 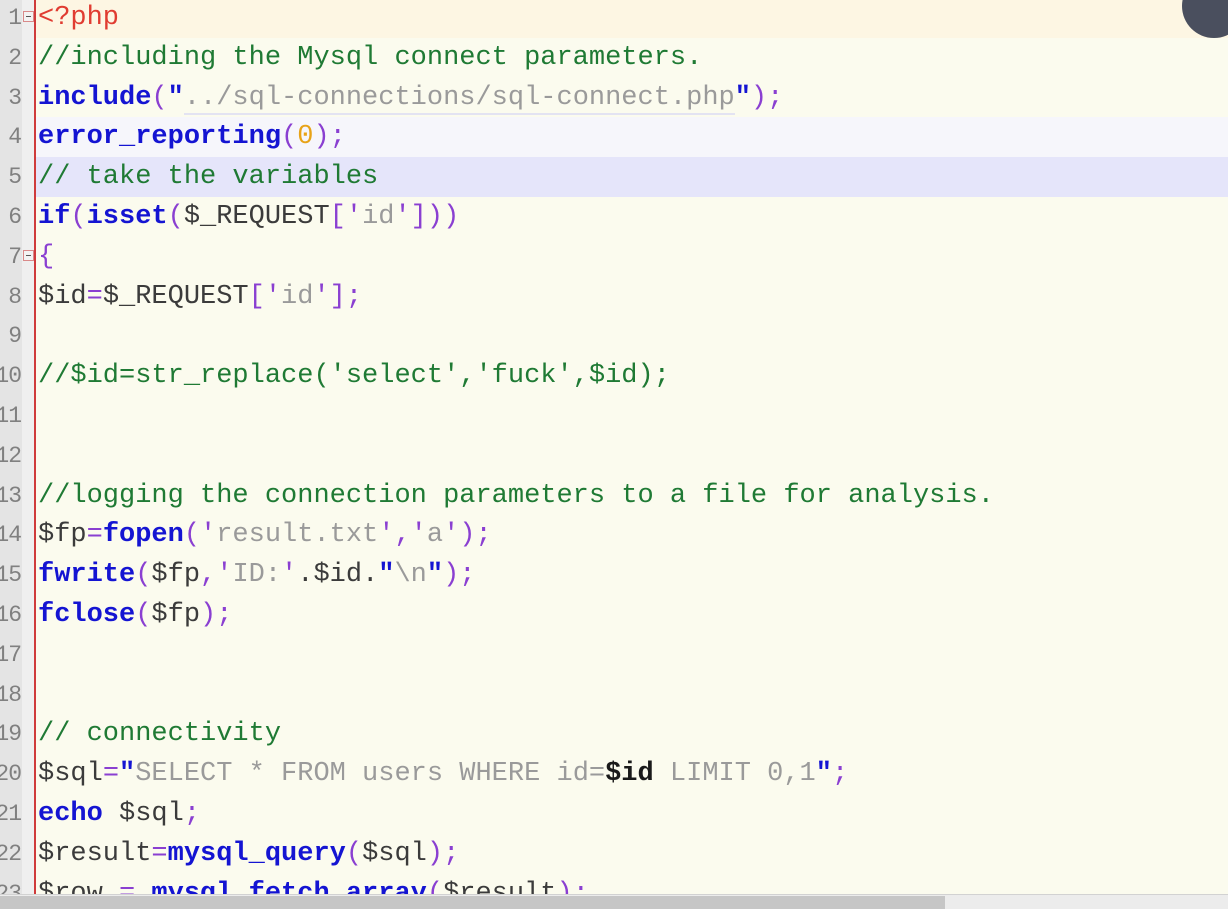 I want to click on code-line: fwrite($fp,'ID:'.$id."\n");, so click(x=632, y=575).